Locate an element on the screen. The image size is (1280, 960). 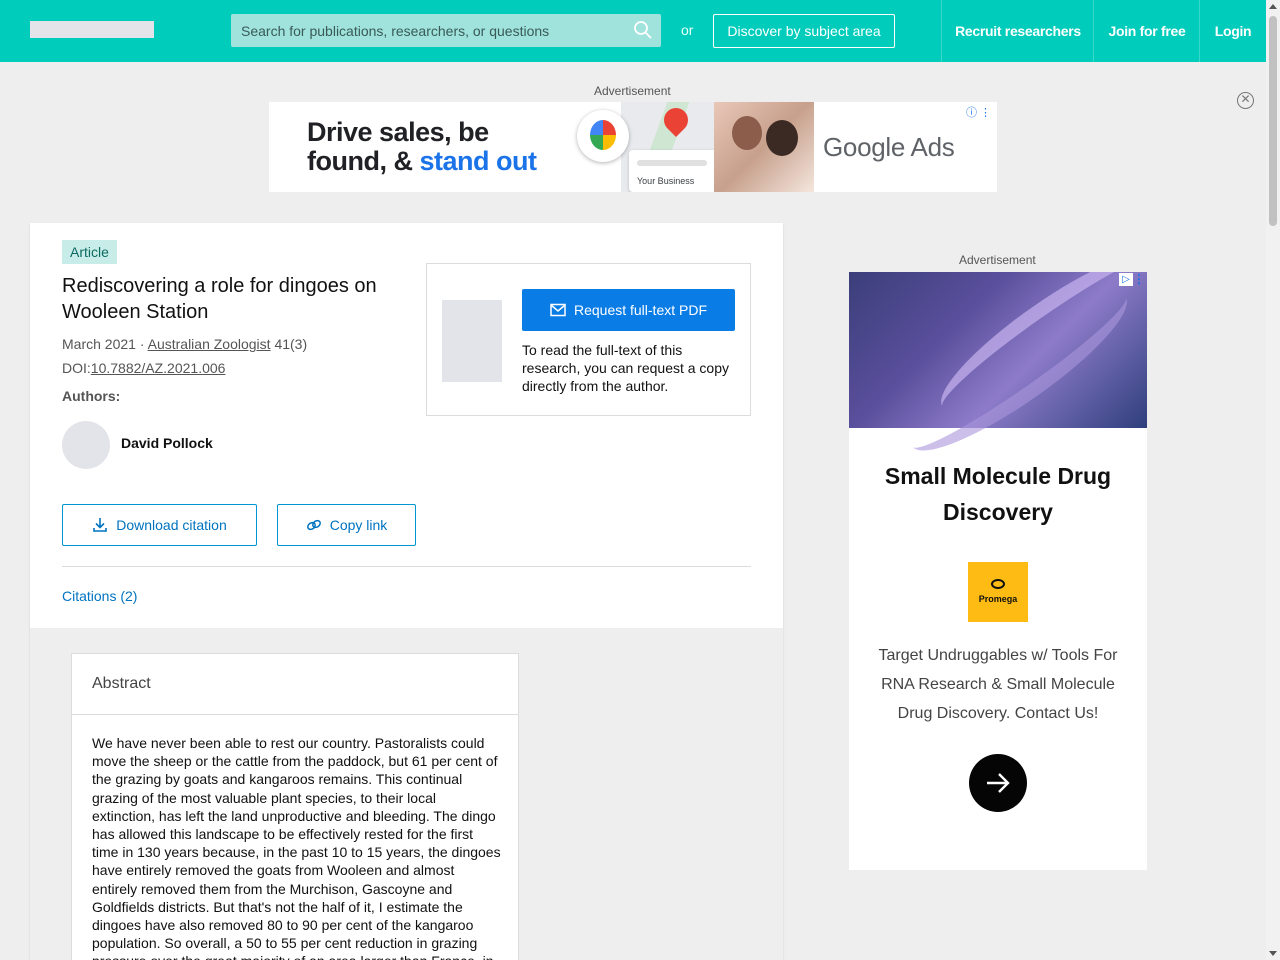
scroll-up-arrow is located at coordinates (1273, 6).